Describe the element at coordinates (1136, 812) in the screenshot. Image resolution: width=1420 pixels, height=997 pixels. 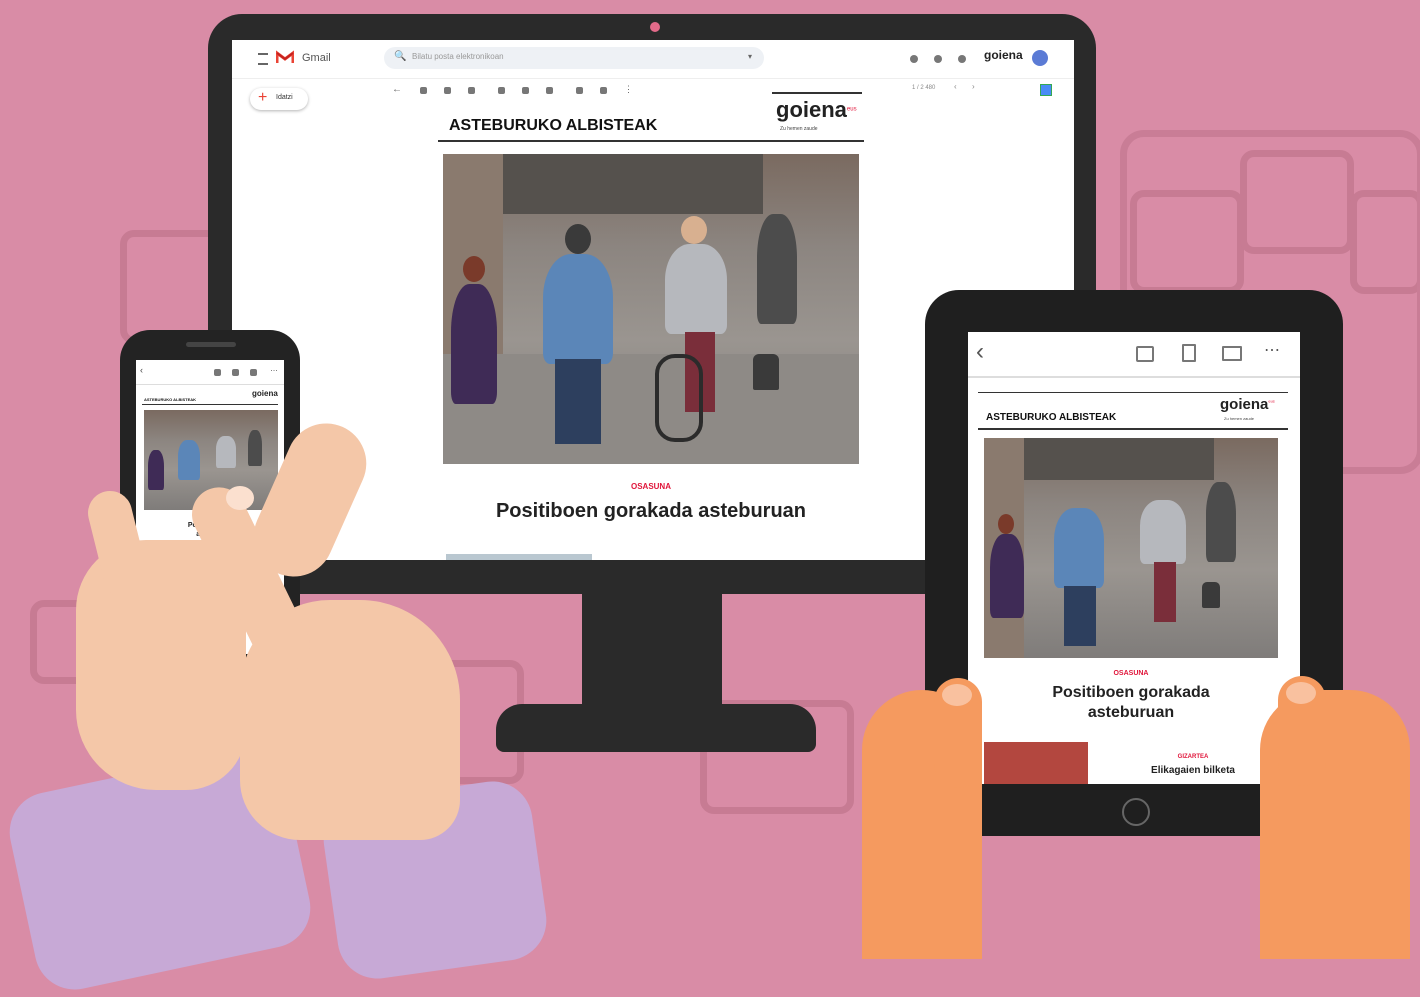
I see `tablet-home-button` at that location.